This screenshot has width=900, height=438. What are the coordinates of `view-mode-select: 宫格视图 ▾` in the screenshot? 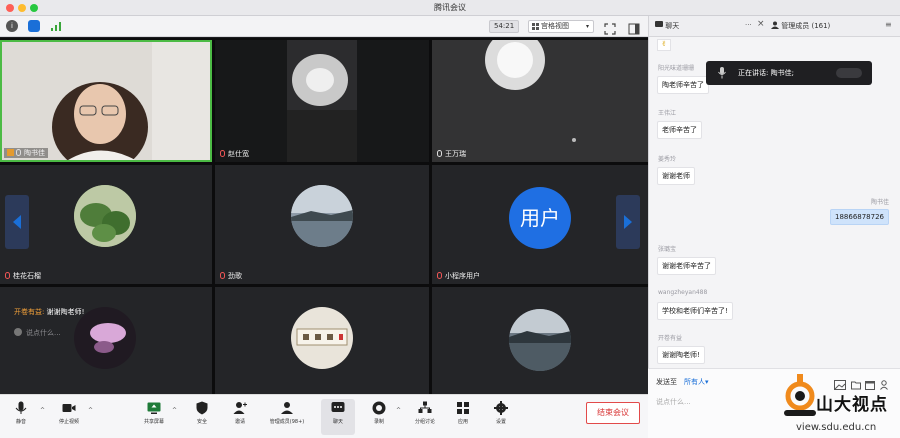 It's located at (561, 26).